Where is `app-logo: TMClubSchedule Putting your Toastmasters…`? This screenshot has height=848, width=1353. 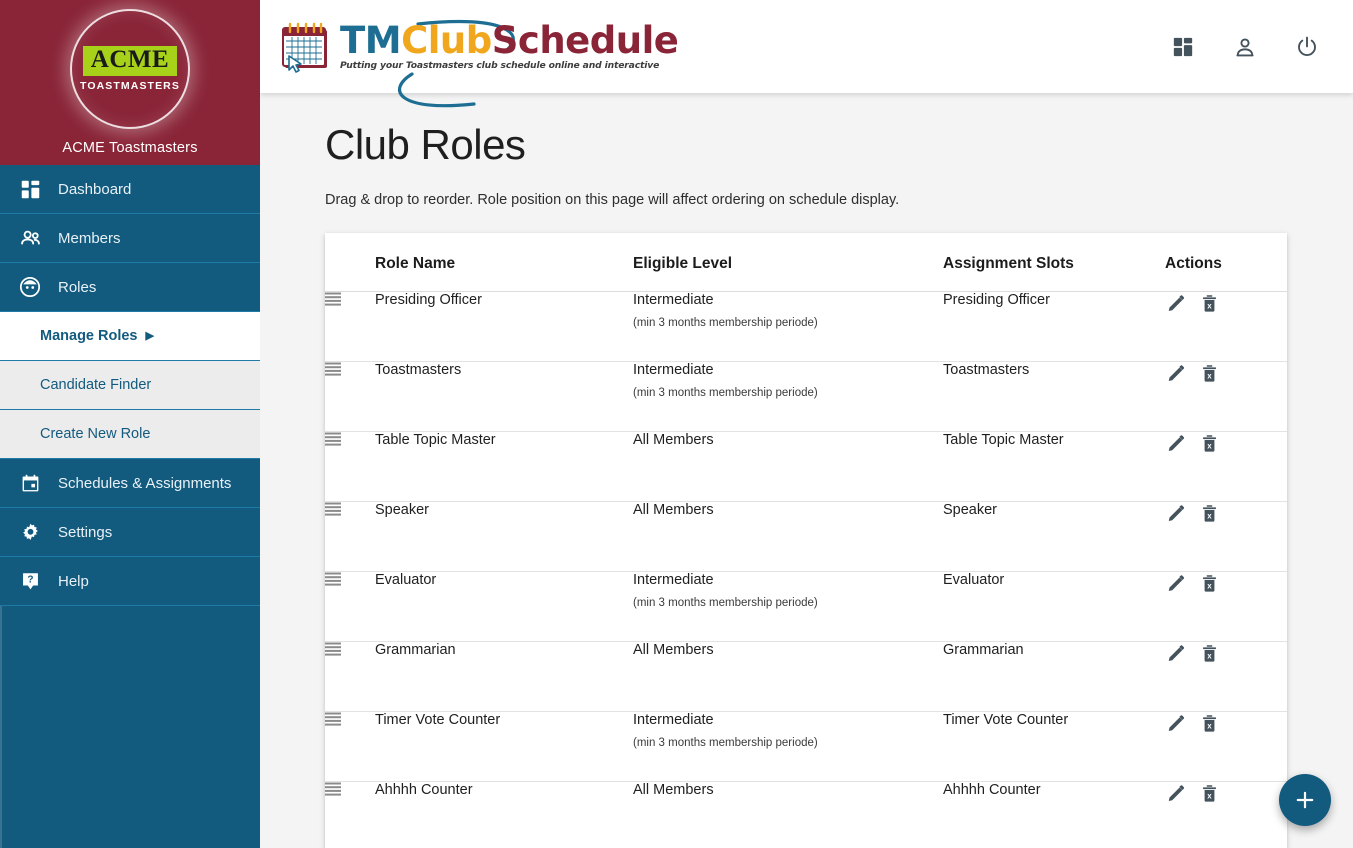 app-logo: TMClubSchedule Putting your Toastmasters… is located at coordinates (478, 62).